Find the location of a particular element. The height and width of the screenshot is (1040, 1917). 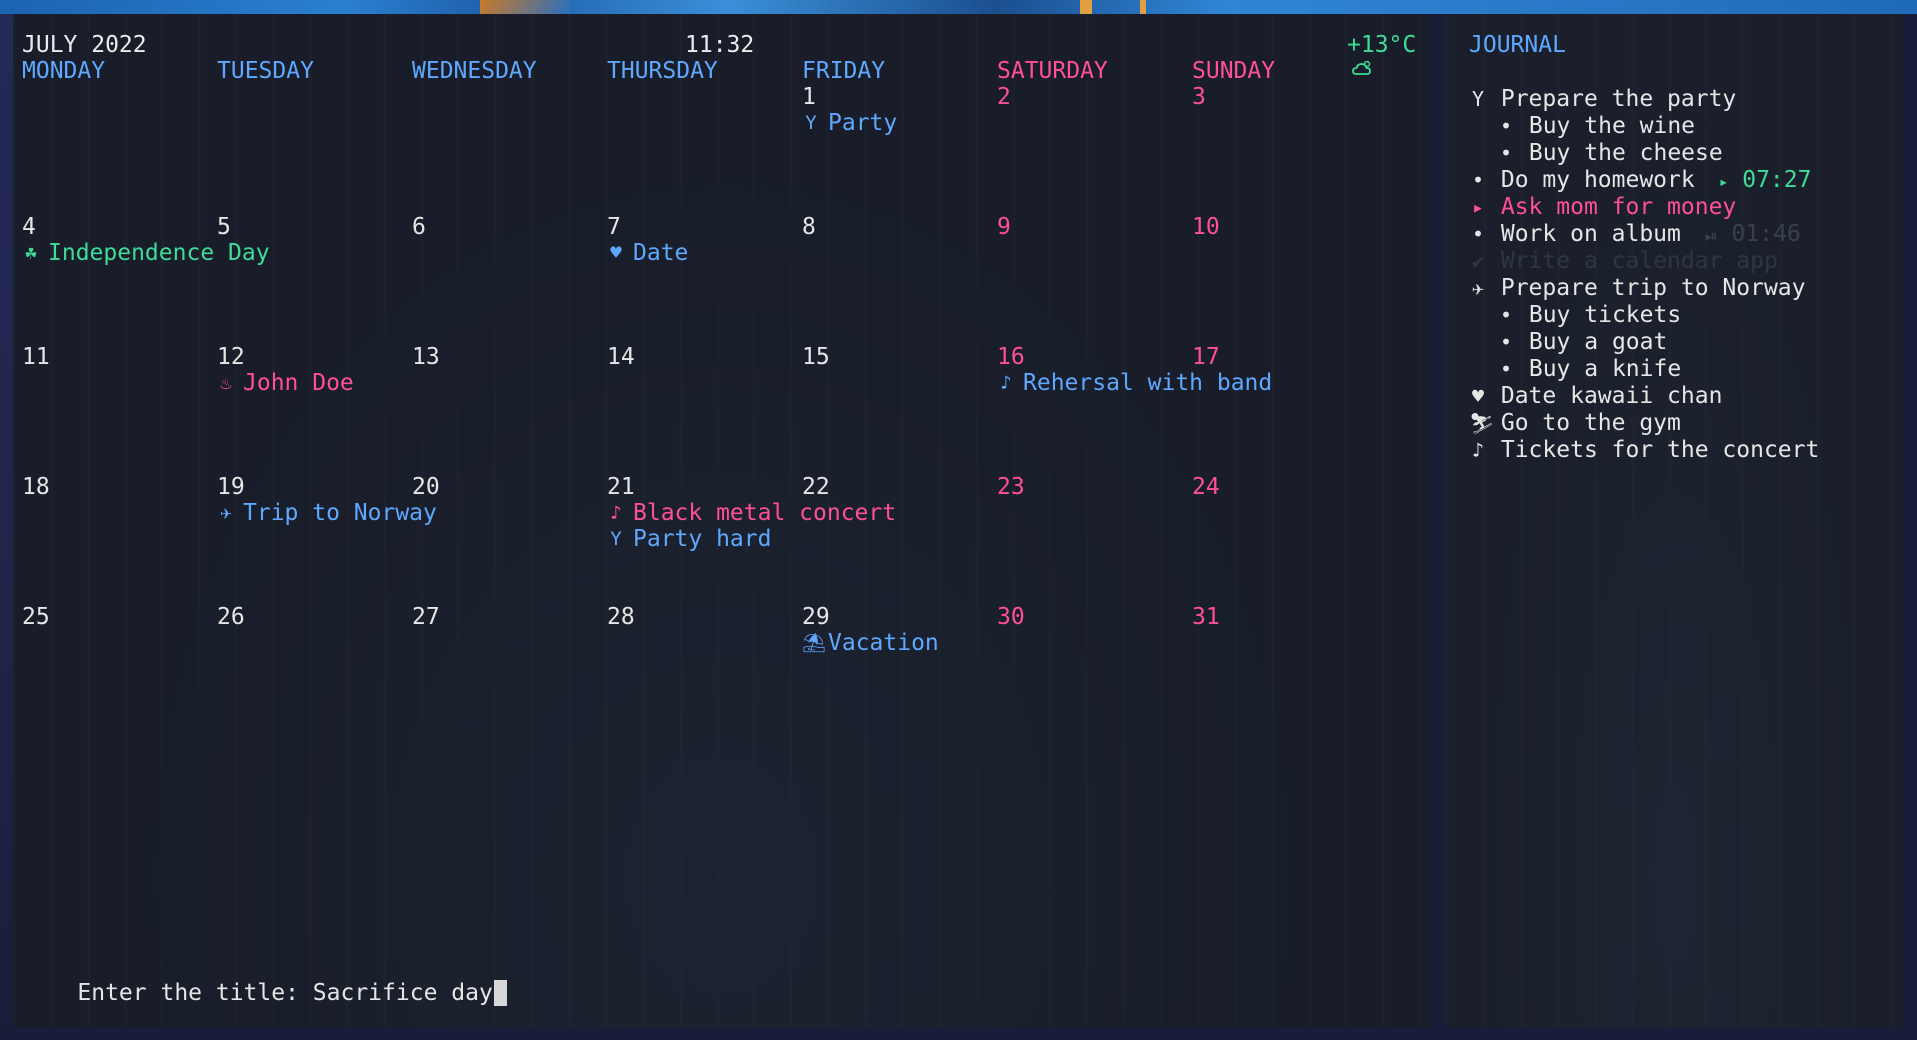

journal-item-text: Buy tickets is located at coordinates (1605, 315).